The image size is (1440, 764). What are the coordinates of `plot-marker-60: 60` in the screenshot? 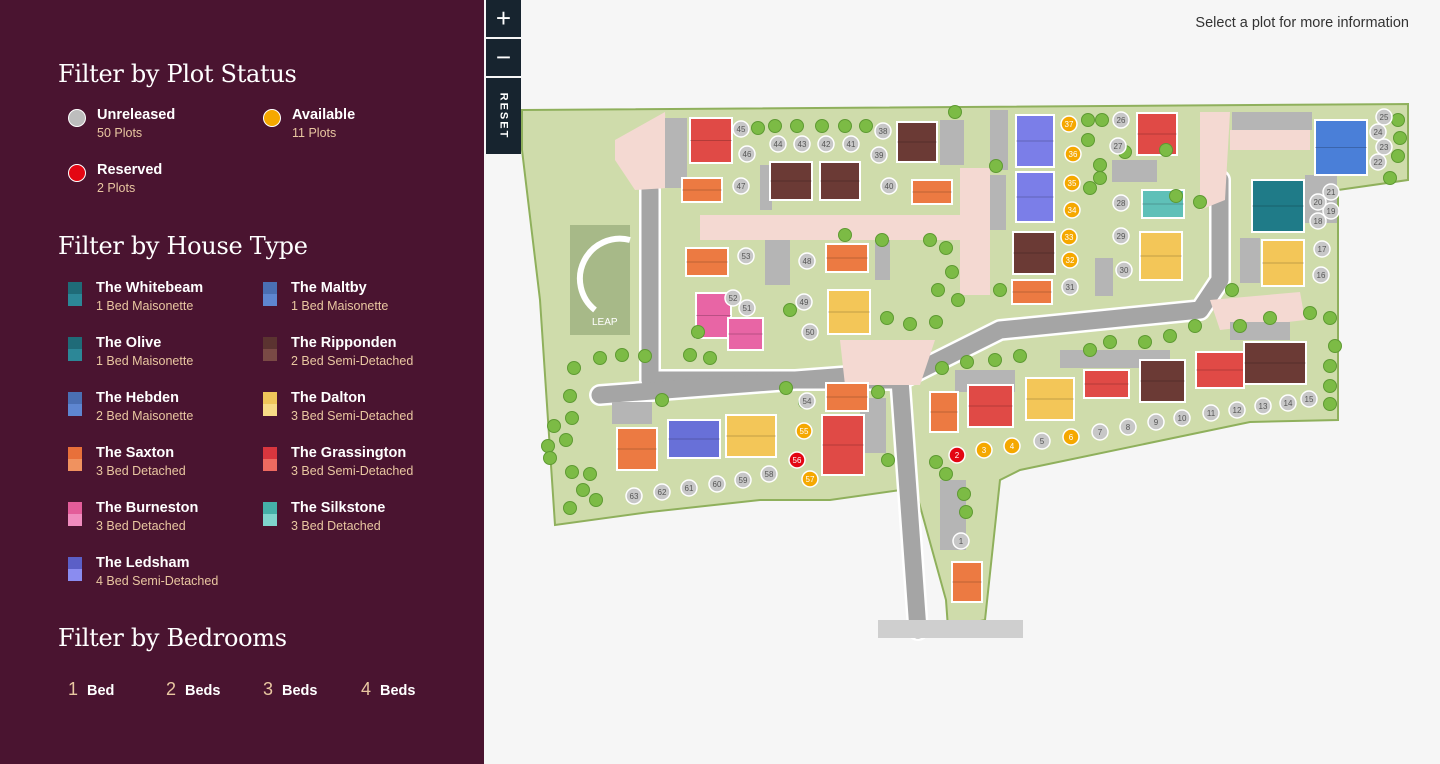 It's located at (717, 484).